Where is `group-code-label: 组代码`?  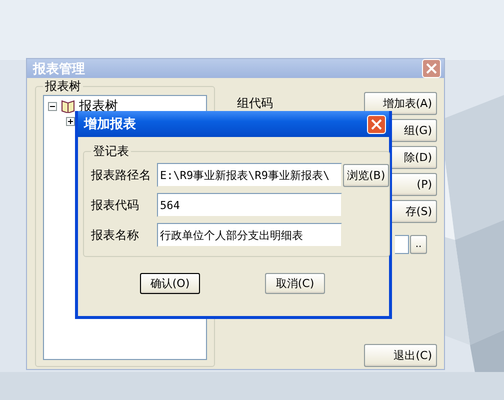
group-code-label: 组代码 is located at coordinates (255, 103).